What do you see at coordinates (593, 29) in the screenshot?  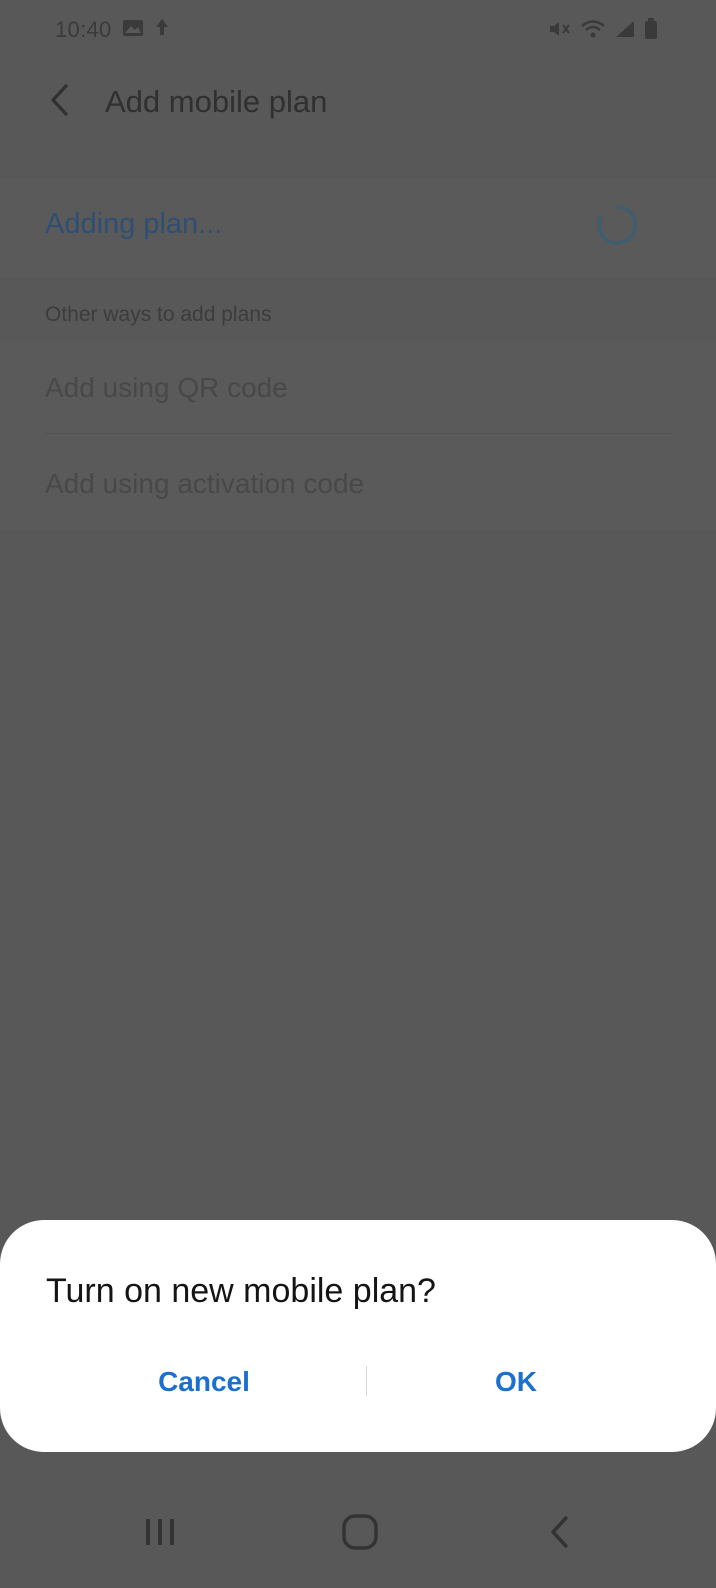 I see `wifi-icon` at bounding box center [593, 29].